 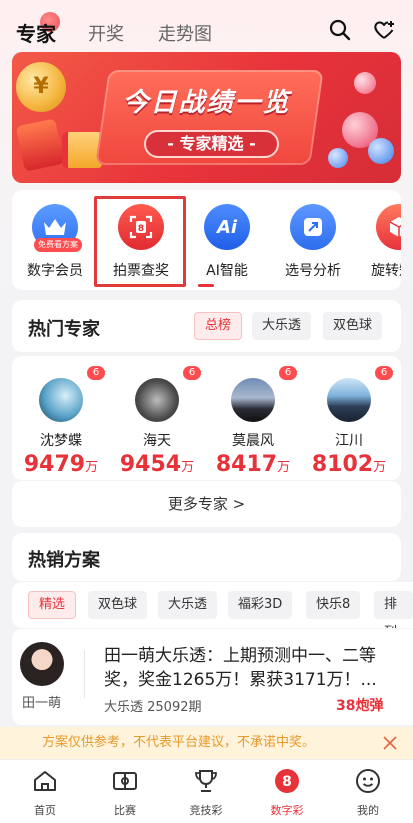 I want to click on func-digital-member: 免费看方案 数字会员, so click(x=55, y=242).